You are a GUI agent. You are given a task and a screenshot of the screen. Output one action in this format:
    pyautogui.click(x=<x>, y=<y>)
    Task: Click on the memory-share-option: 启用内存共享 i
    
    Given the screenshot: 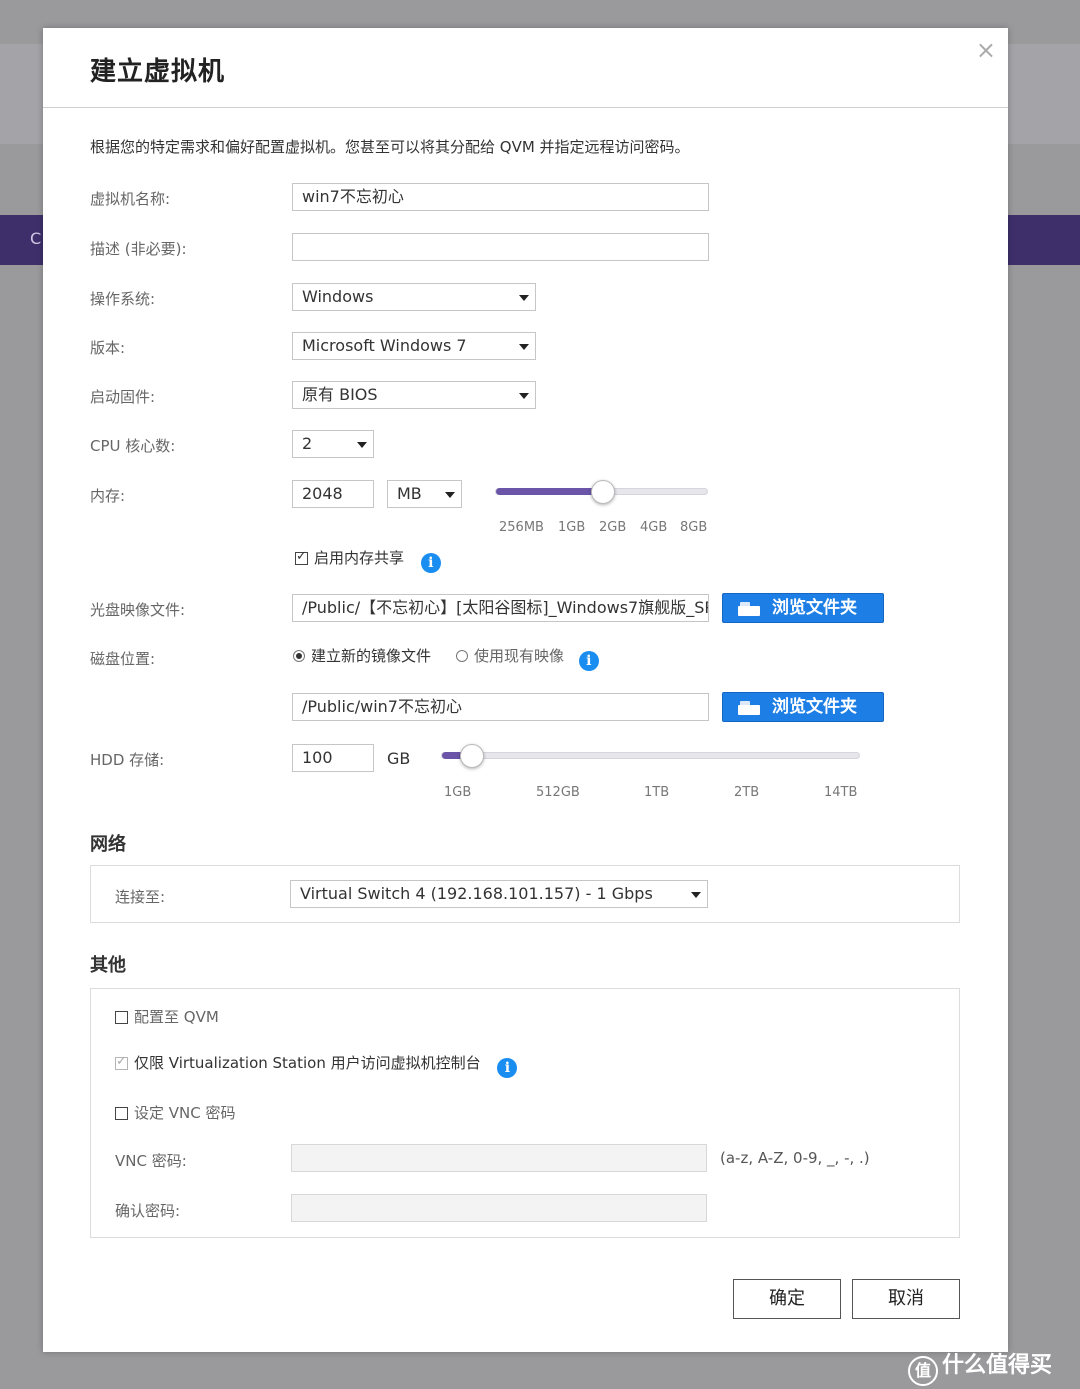 What is the action you would take?
    pyautogui.click(x=368, y=560)
    